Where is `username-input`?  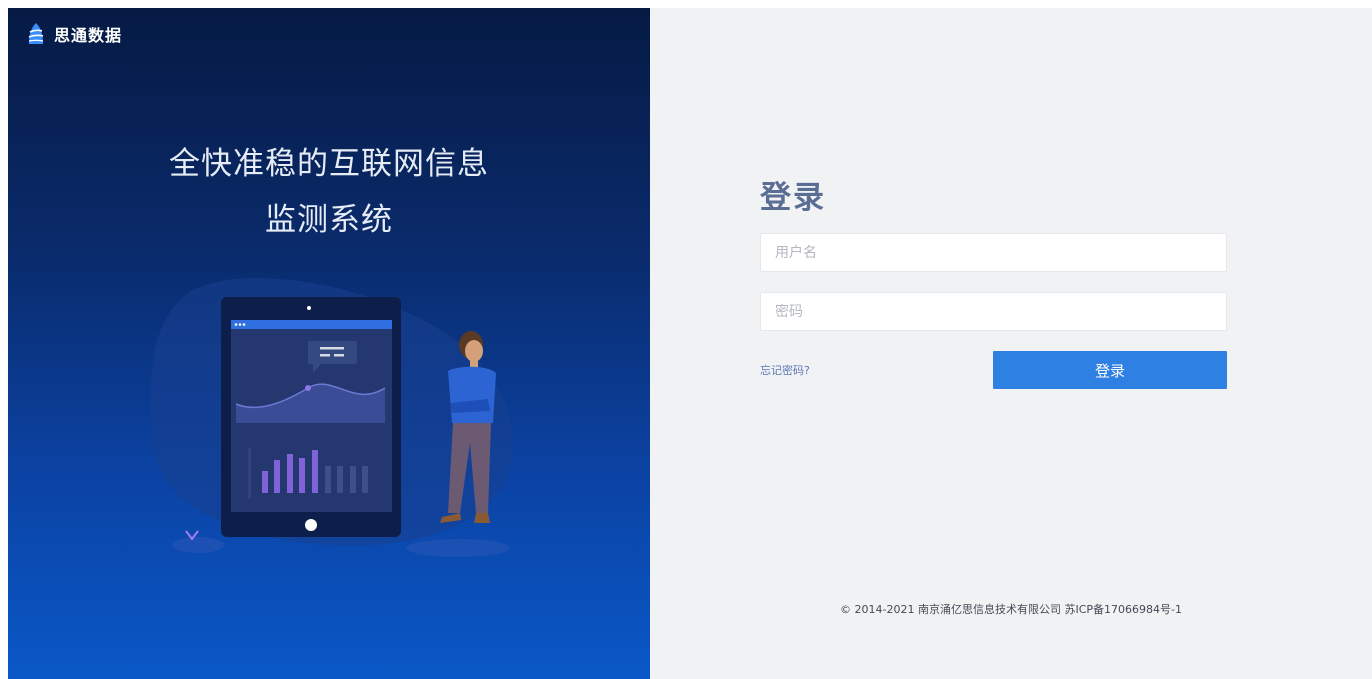 username-input is located at coordinates (993, 252).